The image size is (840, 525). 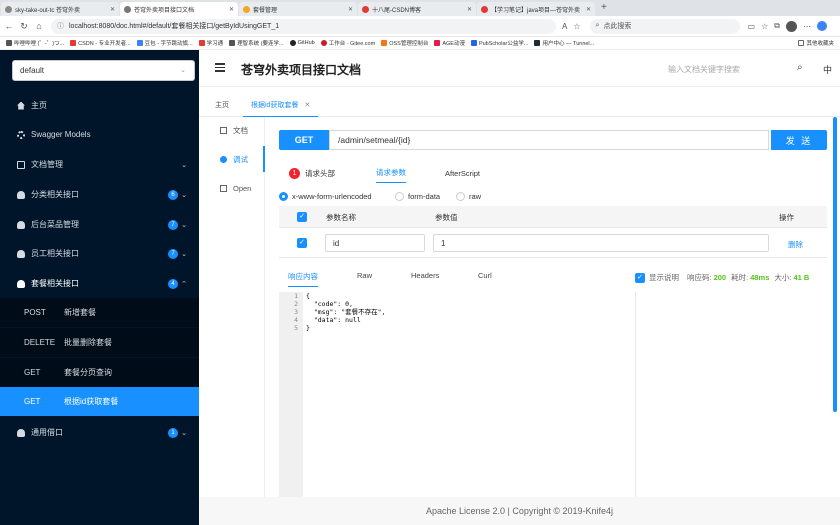 What do you see at coordinates (417, 9) in the screenshot?
I see `browser-tab: 十八尾-CSDN博客 ✕` at bounding box center [417, 9].